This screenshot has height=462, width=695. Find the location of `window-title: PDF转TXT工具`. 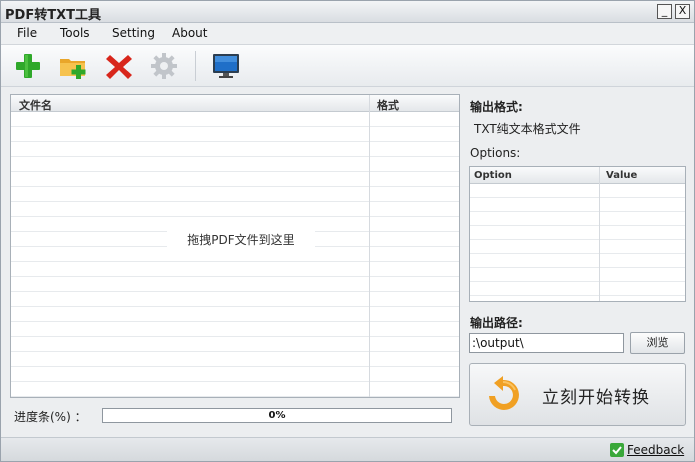

window-title: PDF转TXT工具 is located at coordinates (53, 15).